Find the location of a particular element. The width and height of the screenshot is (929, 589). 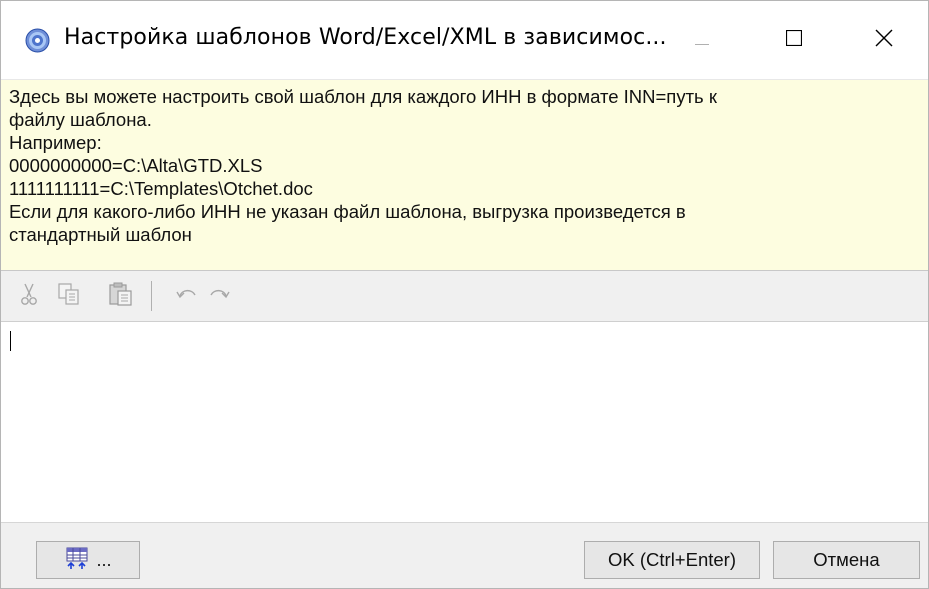

toolbar-separator is located at coordinates (151, 296).